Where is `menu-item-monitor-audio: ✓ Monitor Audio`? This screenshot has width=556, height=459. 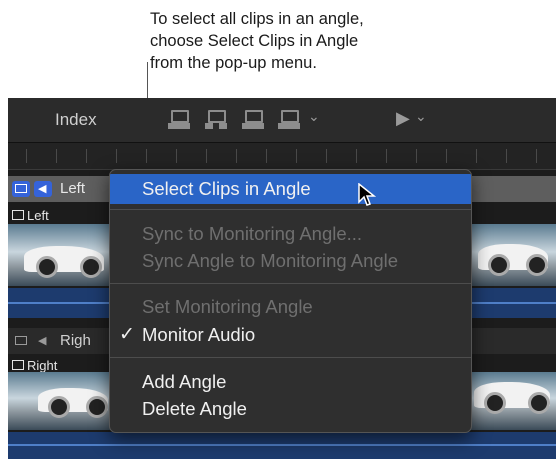
menu-item-monitor-audio: ✓ Monitor Audio is located at coordinates (290, 335).